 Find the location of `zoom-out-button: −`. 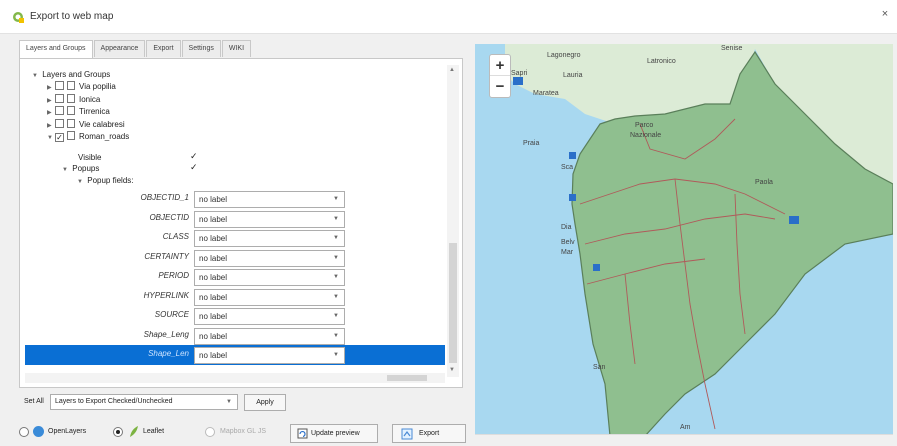

zoom-out-button: − is located at coordinates (500, 86).